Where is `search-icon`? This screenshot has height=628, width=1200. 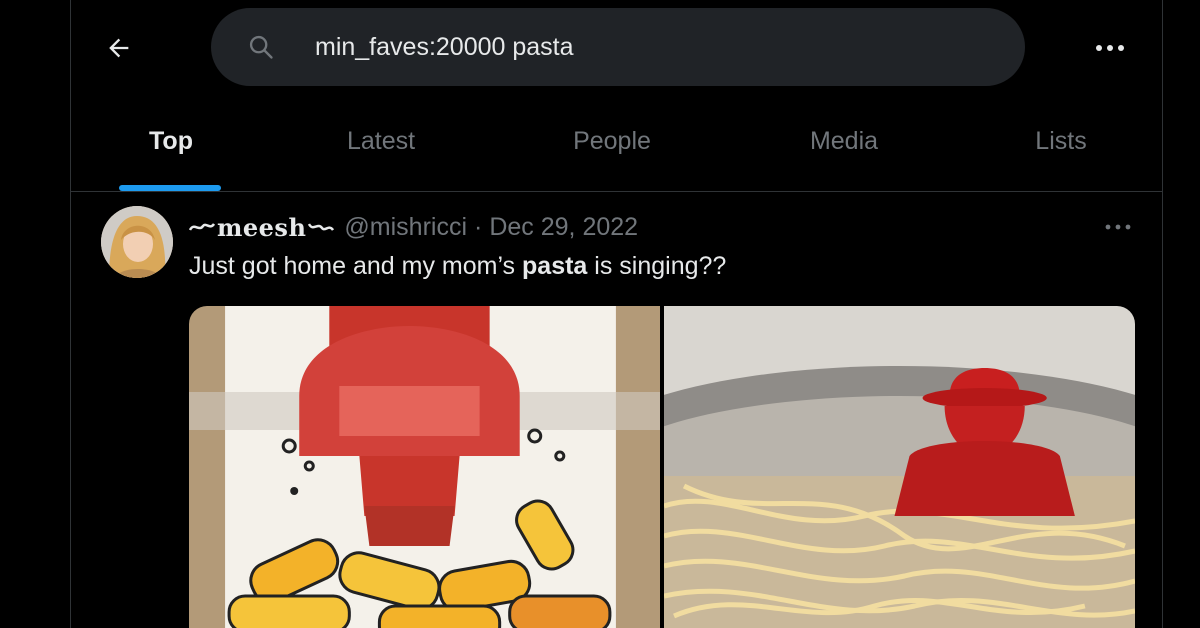 search-icon is located at coordinates (261, 47).